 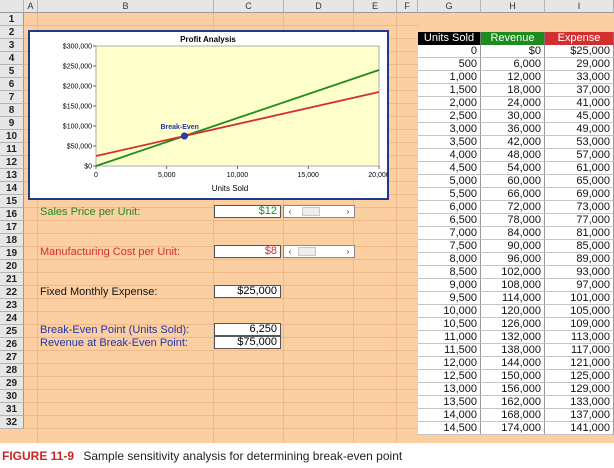 I want to click on row-header-31: 31, so click(x=12, y=409).